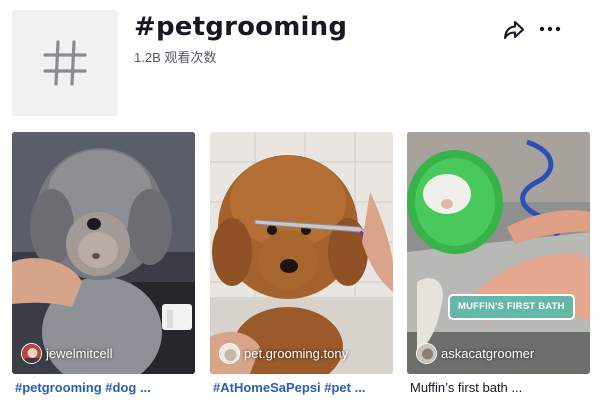 This screenshot has height=404, width=600. I want to click on view-count: 1.2B 观看次数, so click(175, 57).